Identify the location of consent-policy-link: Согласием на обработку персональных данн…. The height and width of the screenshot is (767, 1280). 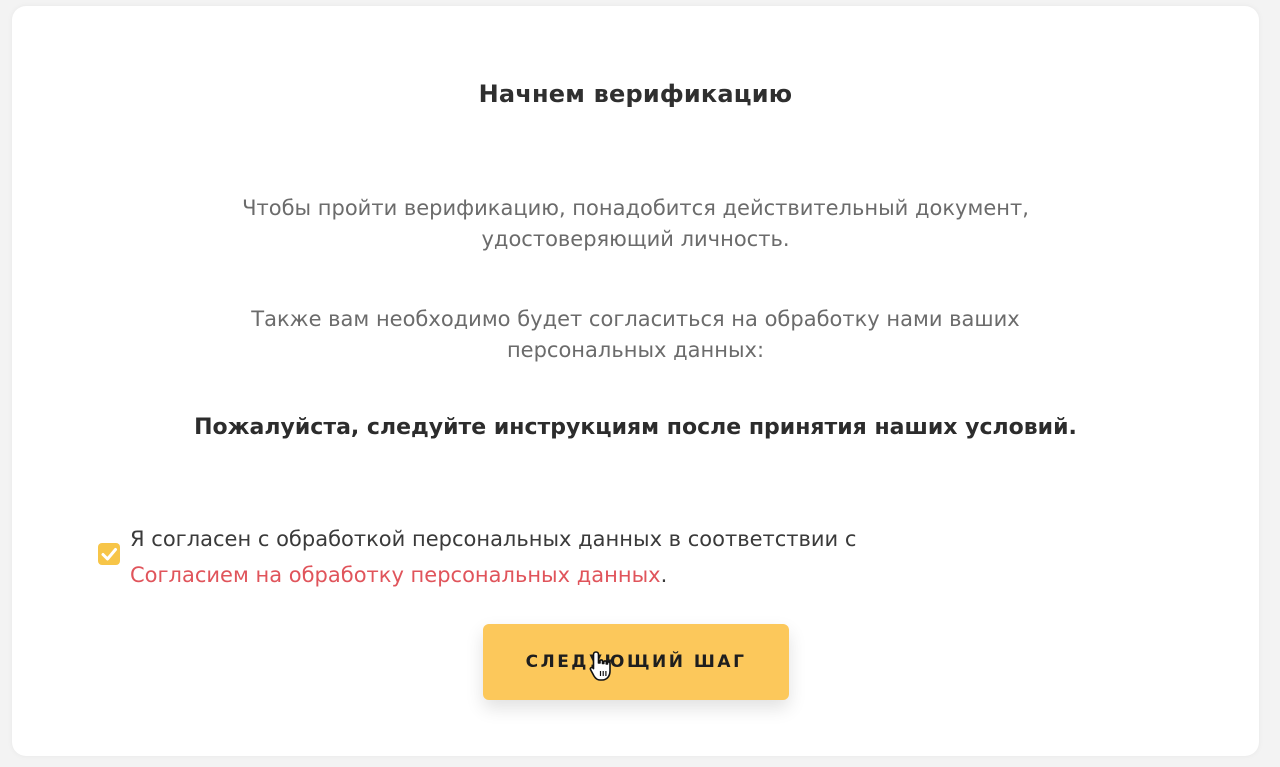
(395, 575).